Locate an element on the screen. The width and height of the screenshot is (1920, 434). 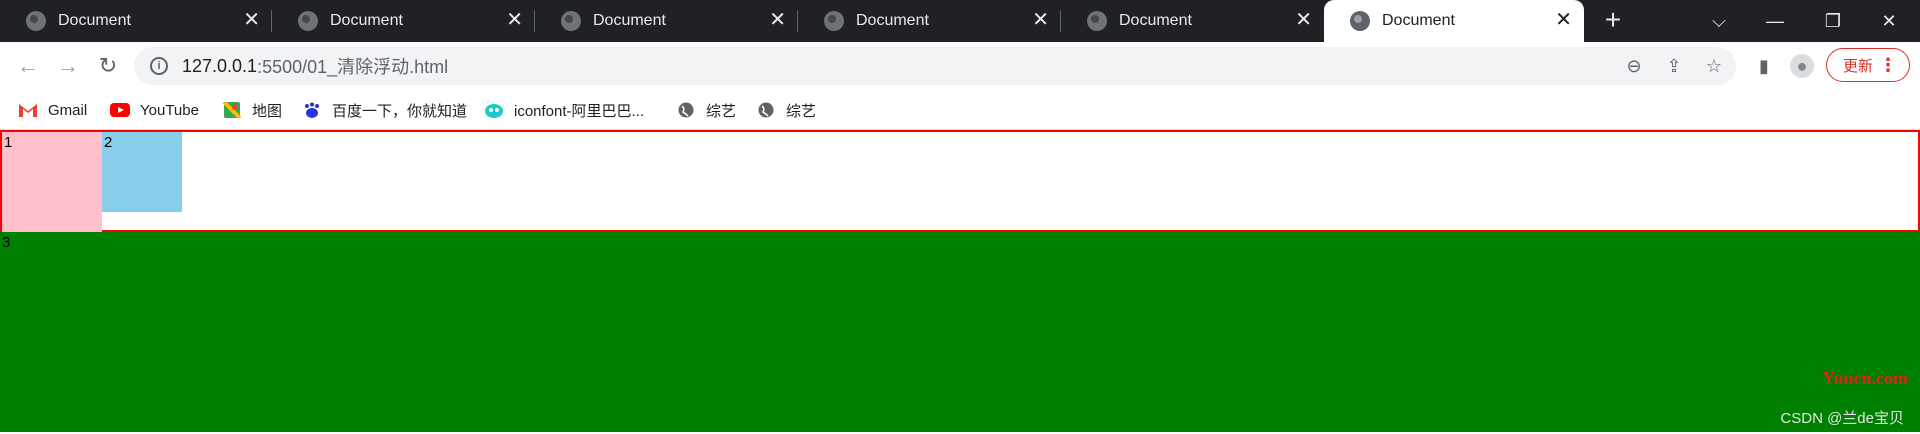
bookmark-youtube: YouTube is located at coordinates (154, 110).